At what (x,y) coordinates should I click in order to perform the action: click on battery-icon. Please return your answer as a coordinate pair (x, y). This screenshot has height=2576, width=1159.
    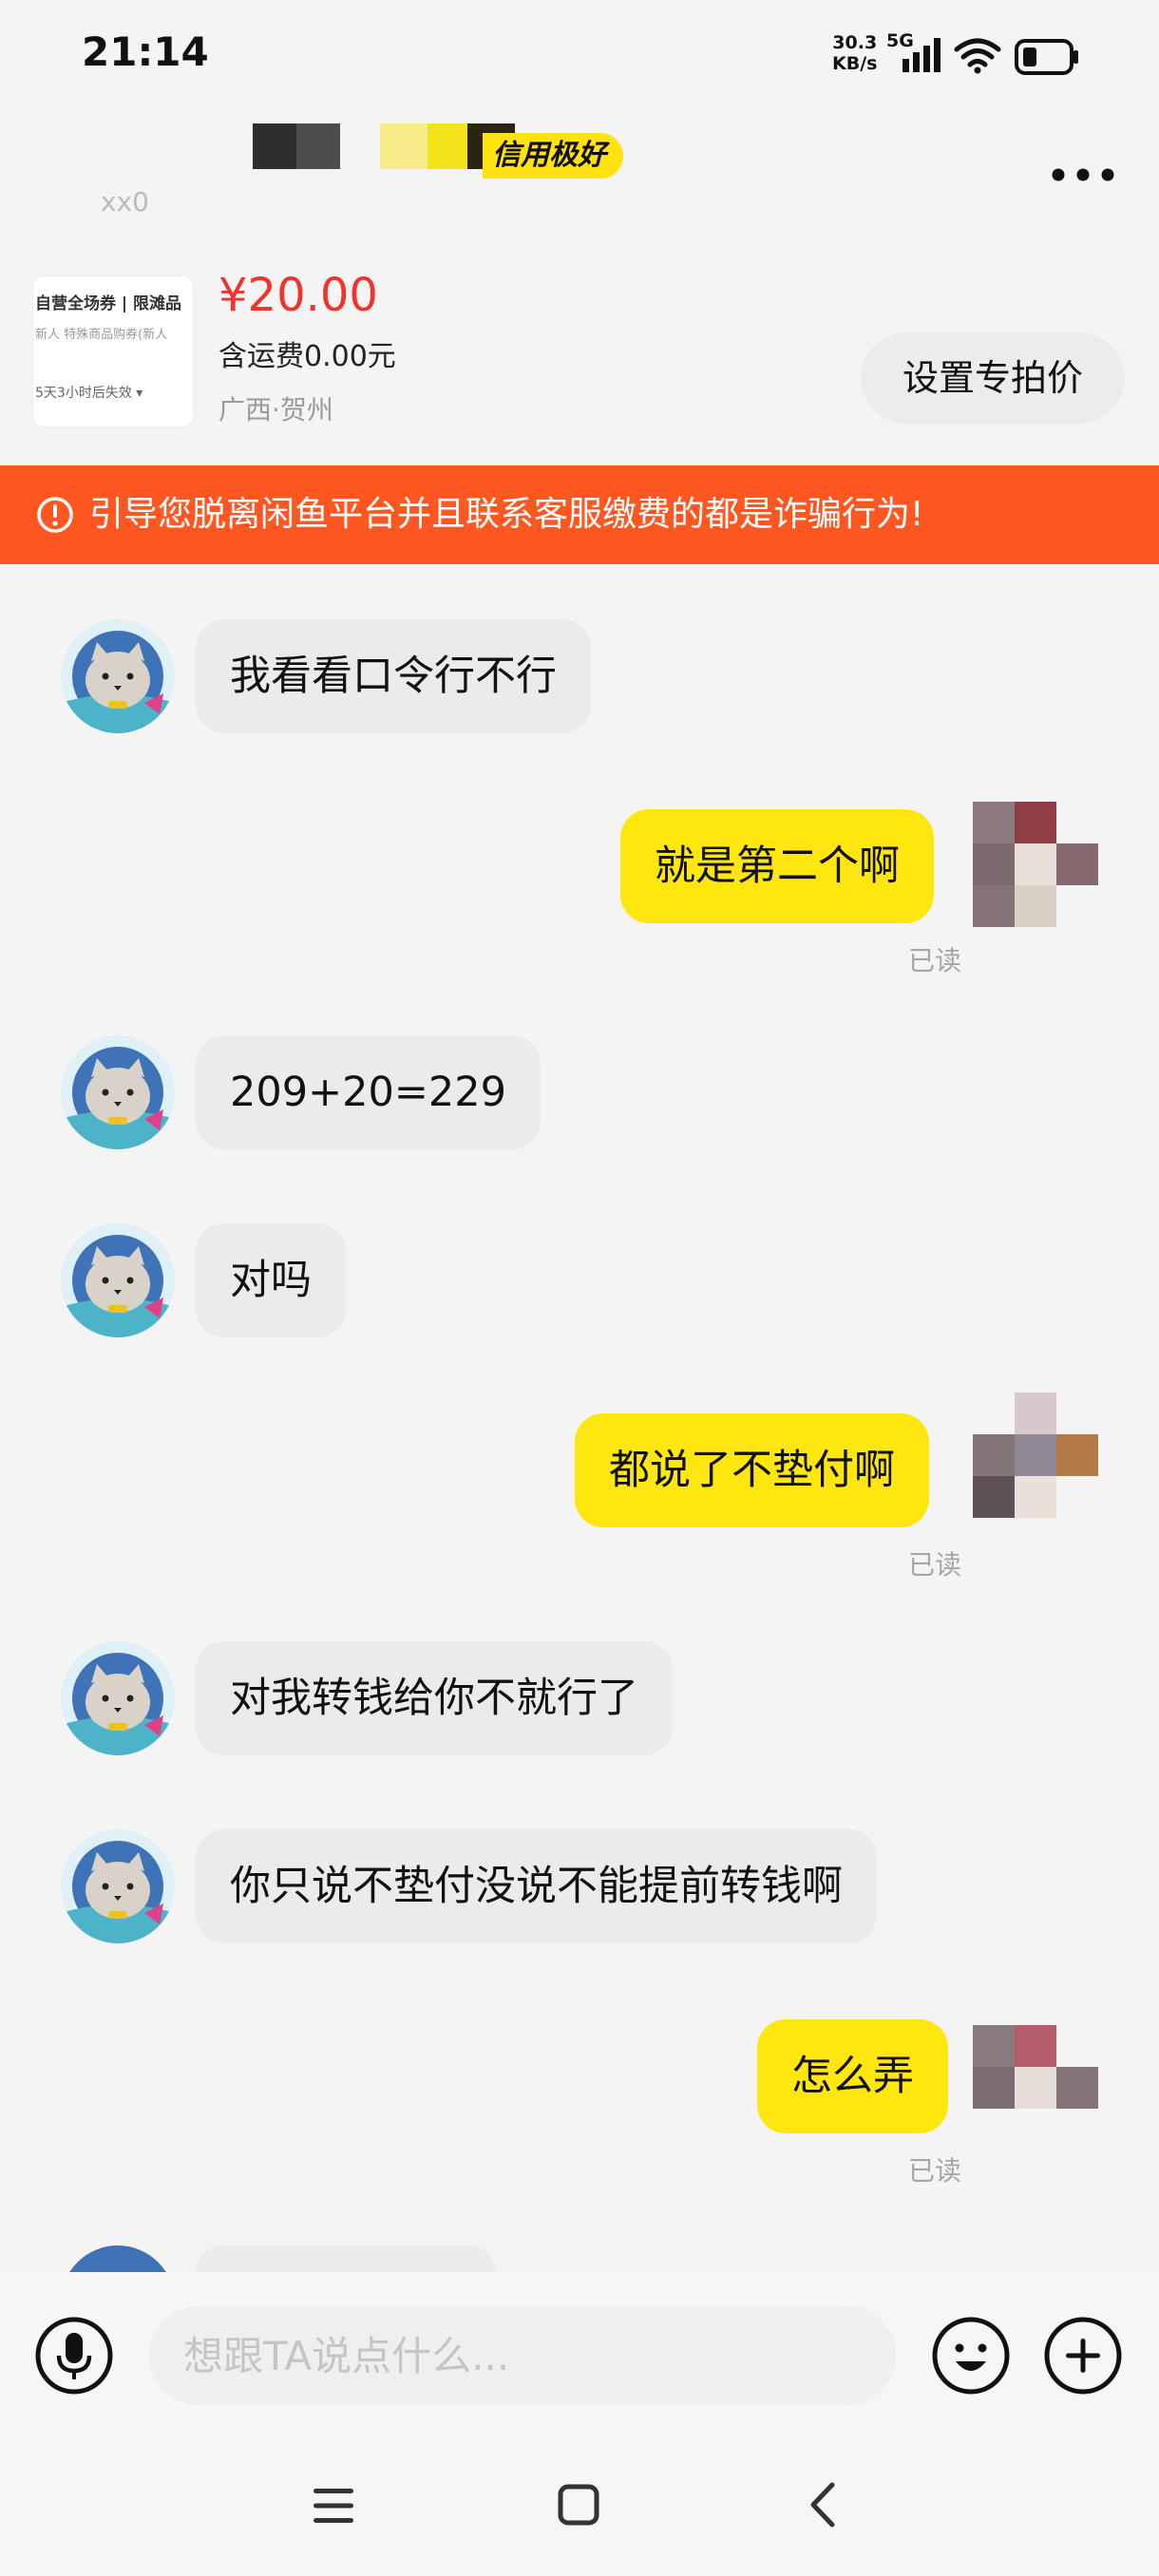
    Looking at the image, I should click on (1046, 57).